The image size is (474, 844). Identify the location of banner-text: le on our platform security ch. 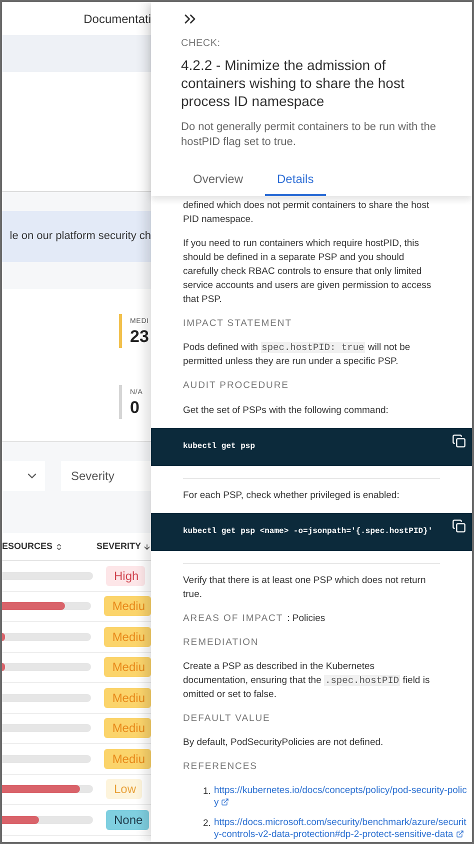
(80, 236).